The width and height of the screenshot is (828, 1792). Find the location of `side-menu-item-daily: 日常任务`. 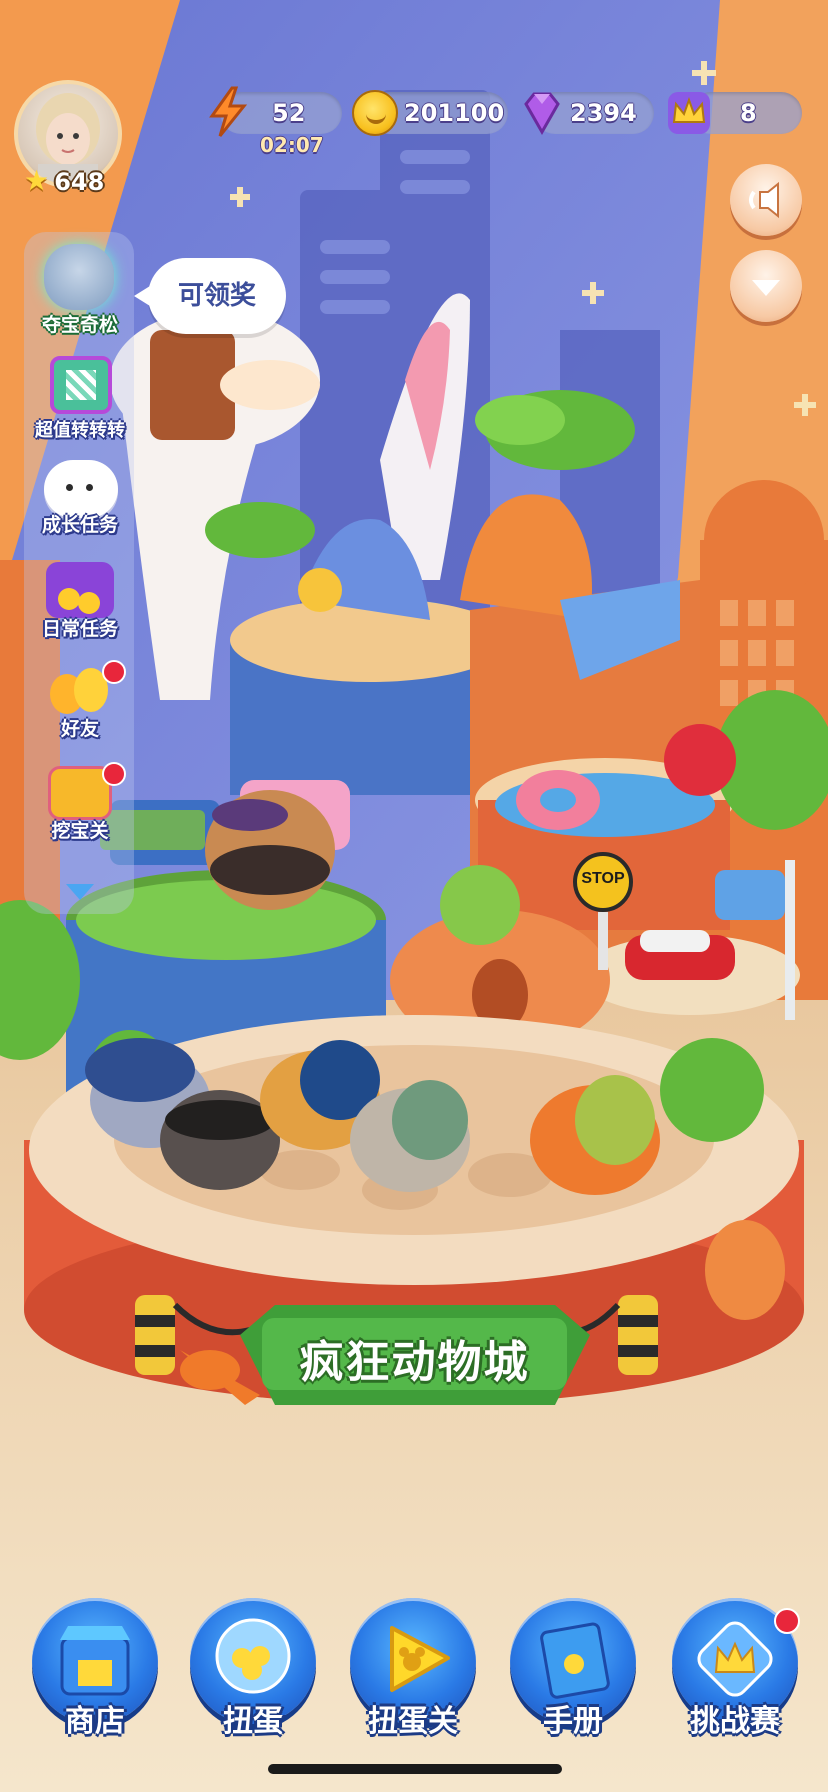

side-menu-item-daily: 日常任务 is located at coordinates (80, 606).